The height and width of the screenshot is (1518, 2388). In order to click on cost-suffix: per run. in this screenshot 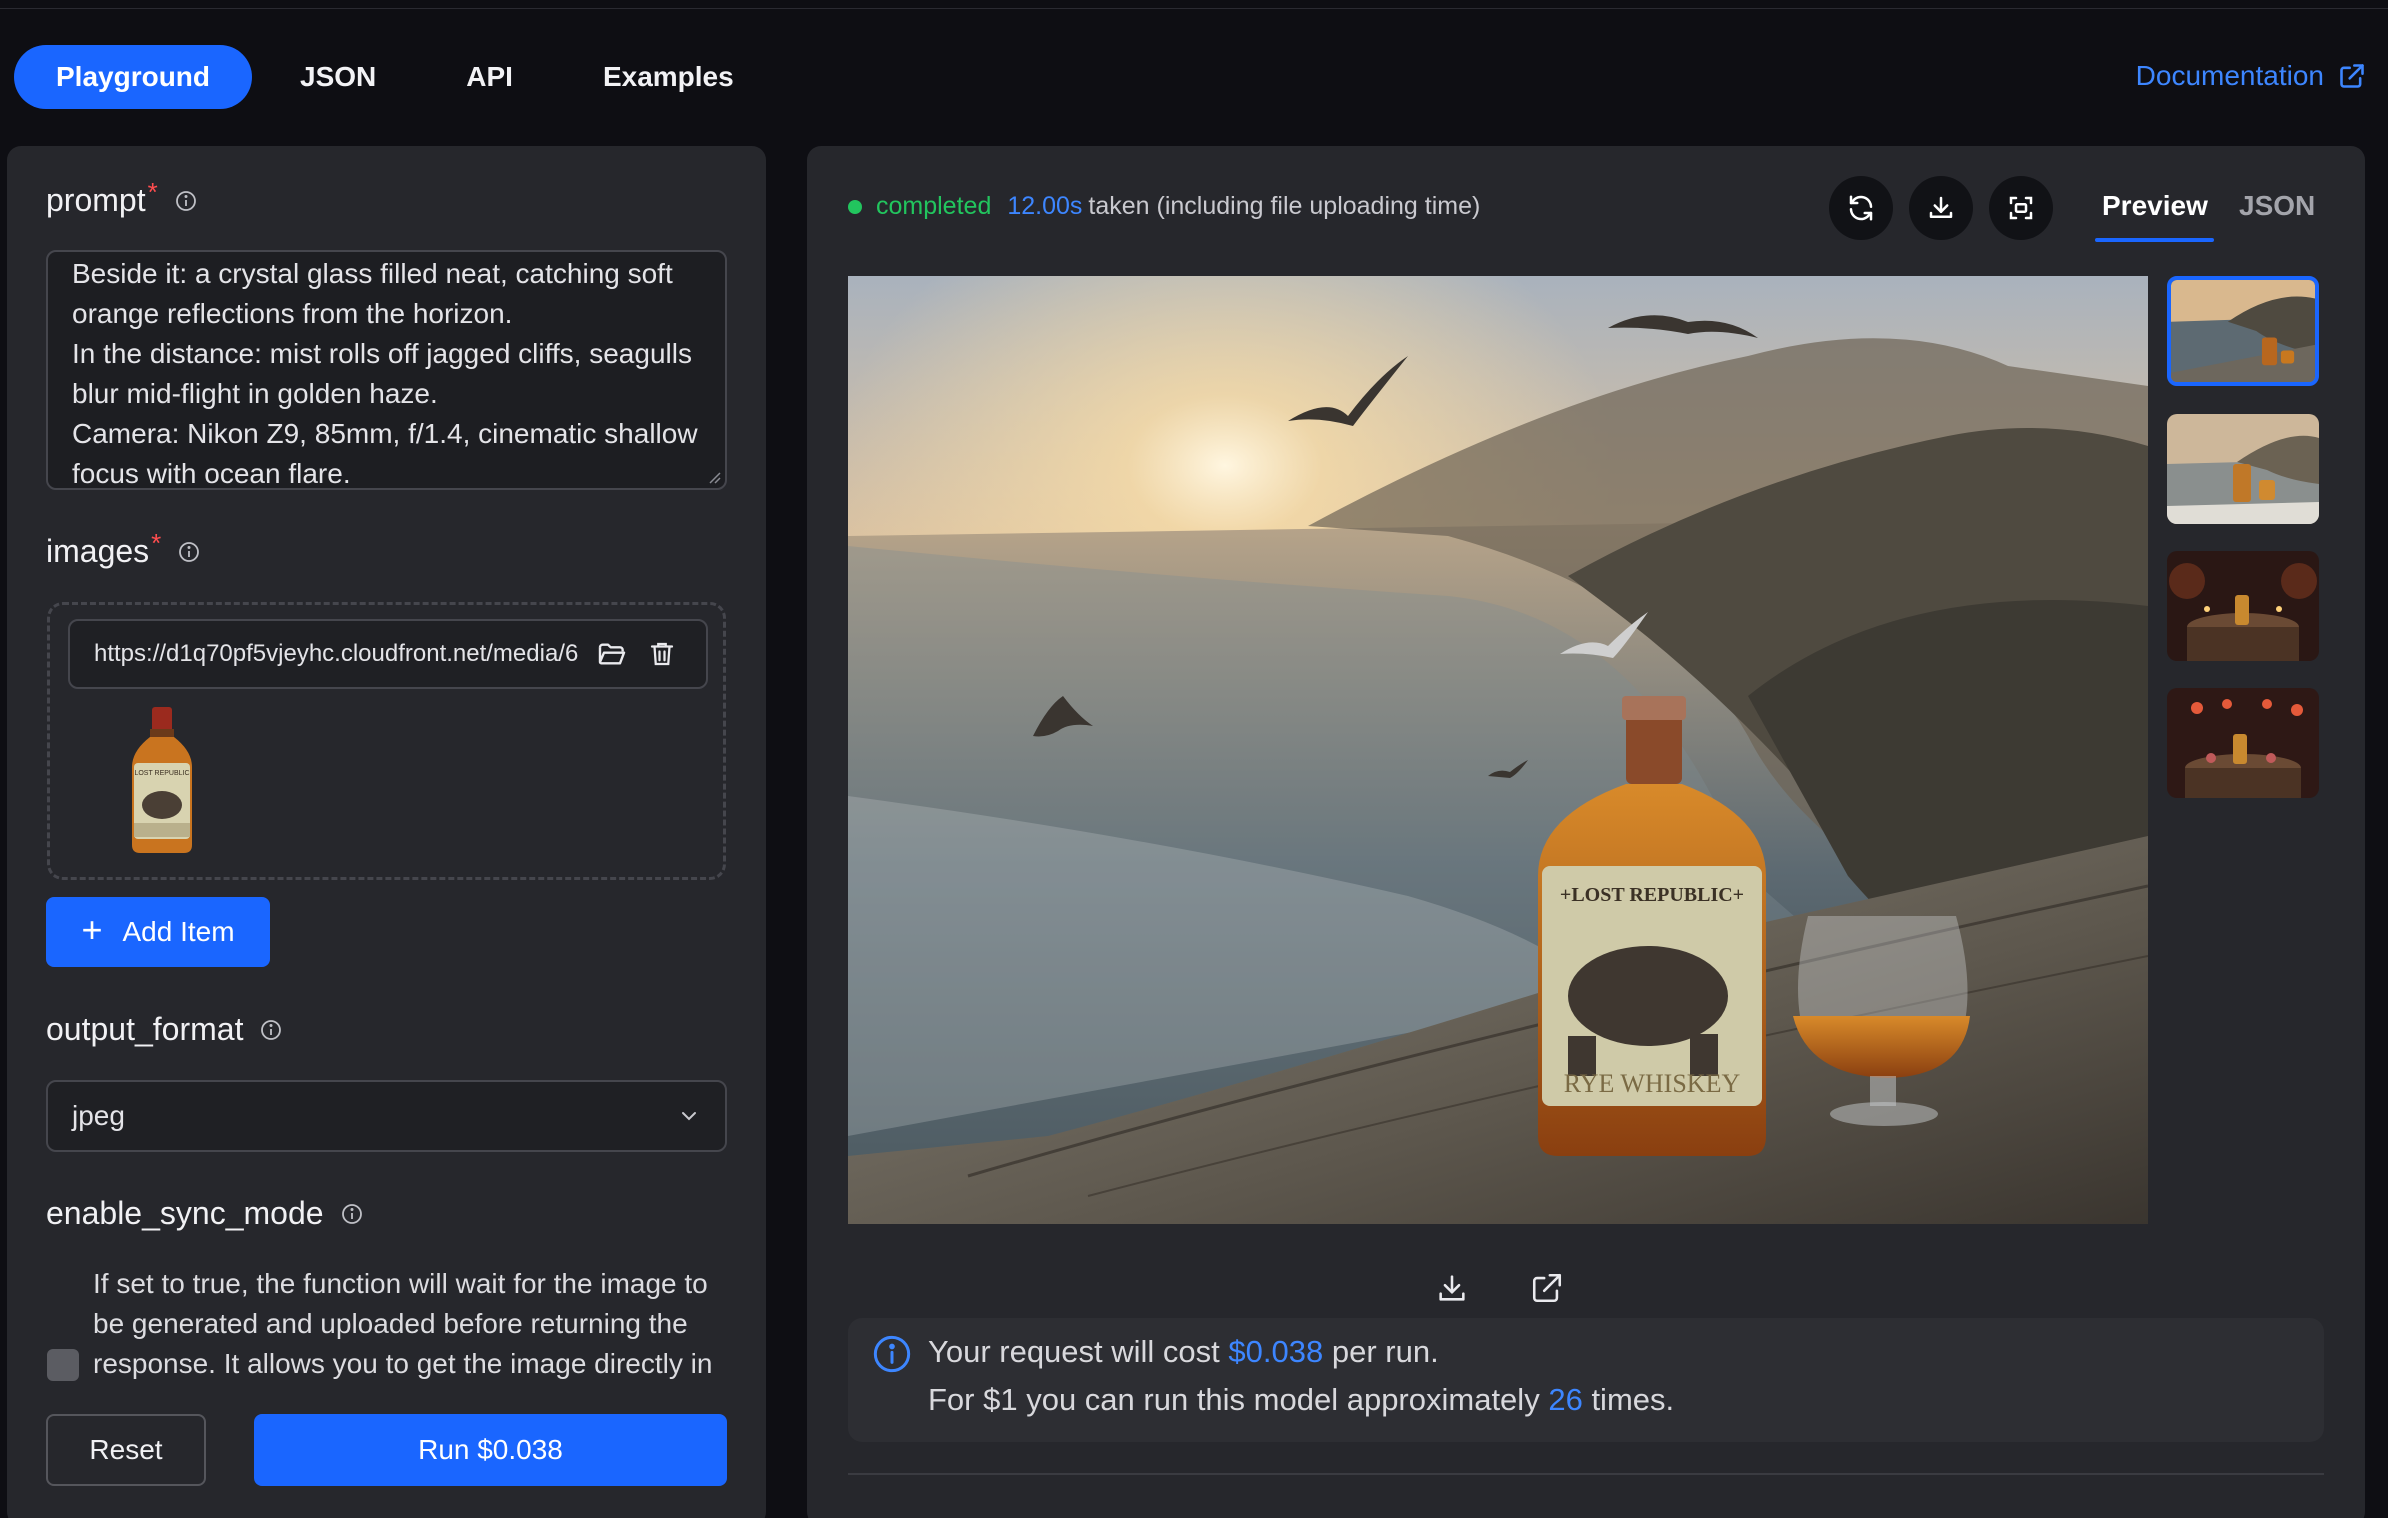, I will do `click(1385, 1351)`.